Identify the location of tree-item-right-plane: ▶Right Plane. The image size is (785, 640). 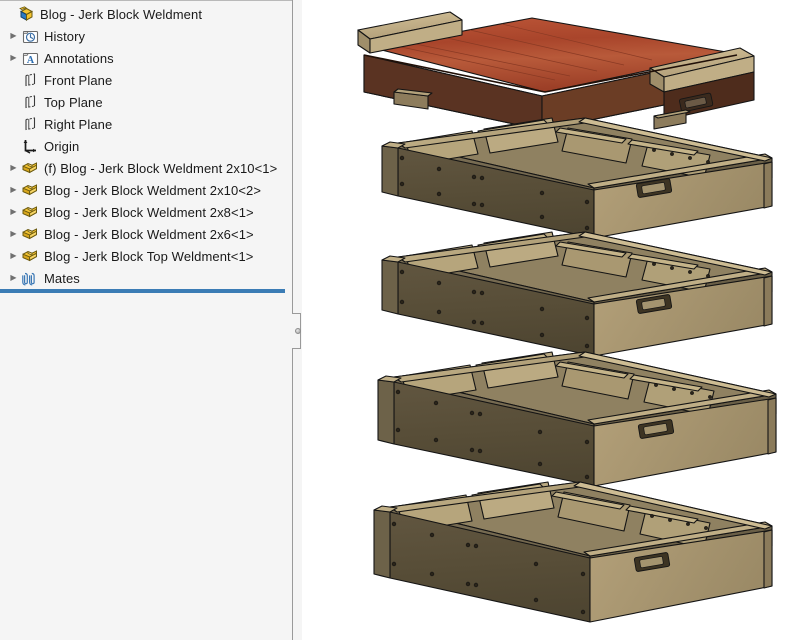
(146, 124).